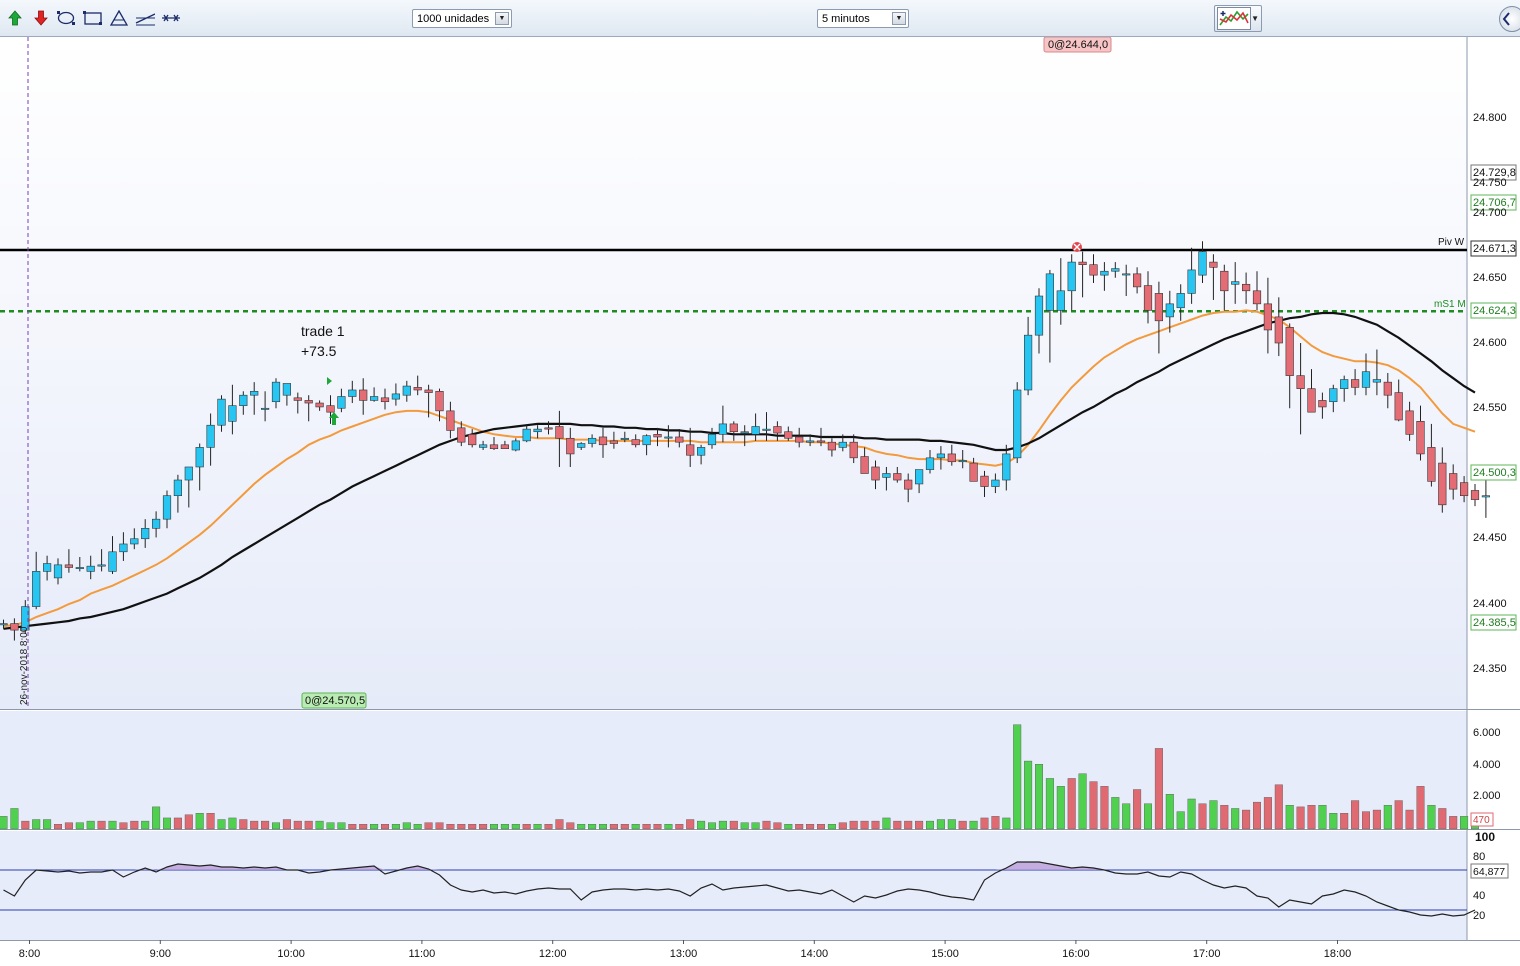 Image resolution: width=1520 pixels, height=966 pixels. I want to click on buy-arrow-icon, so click(15, 18).